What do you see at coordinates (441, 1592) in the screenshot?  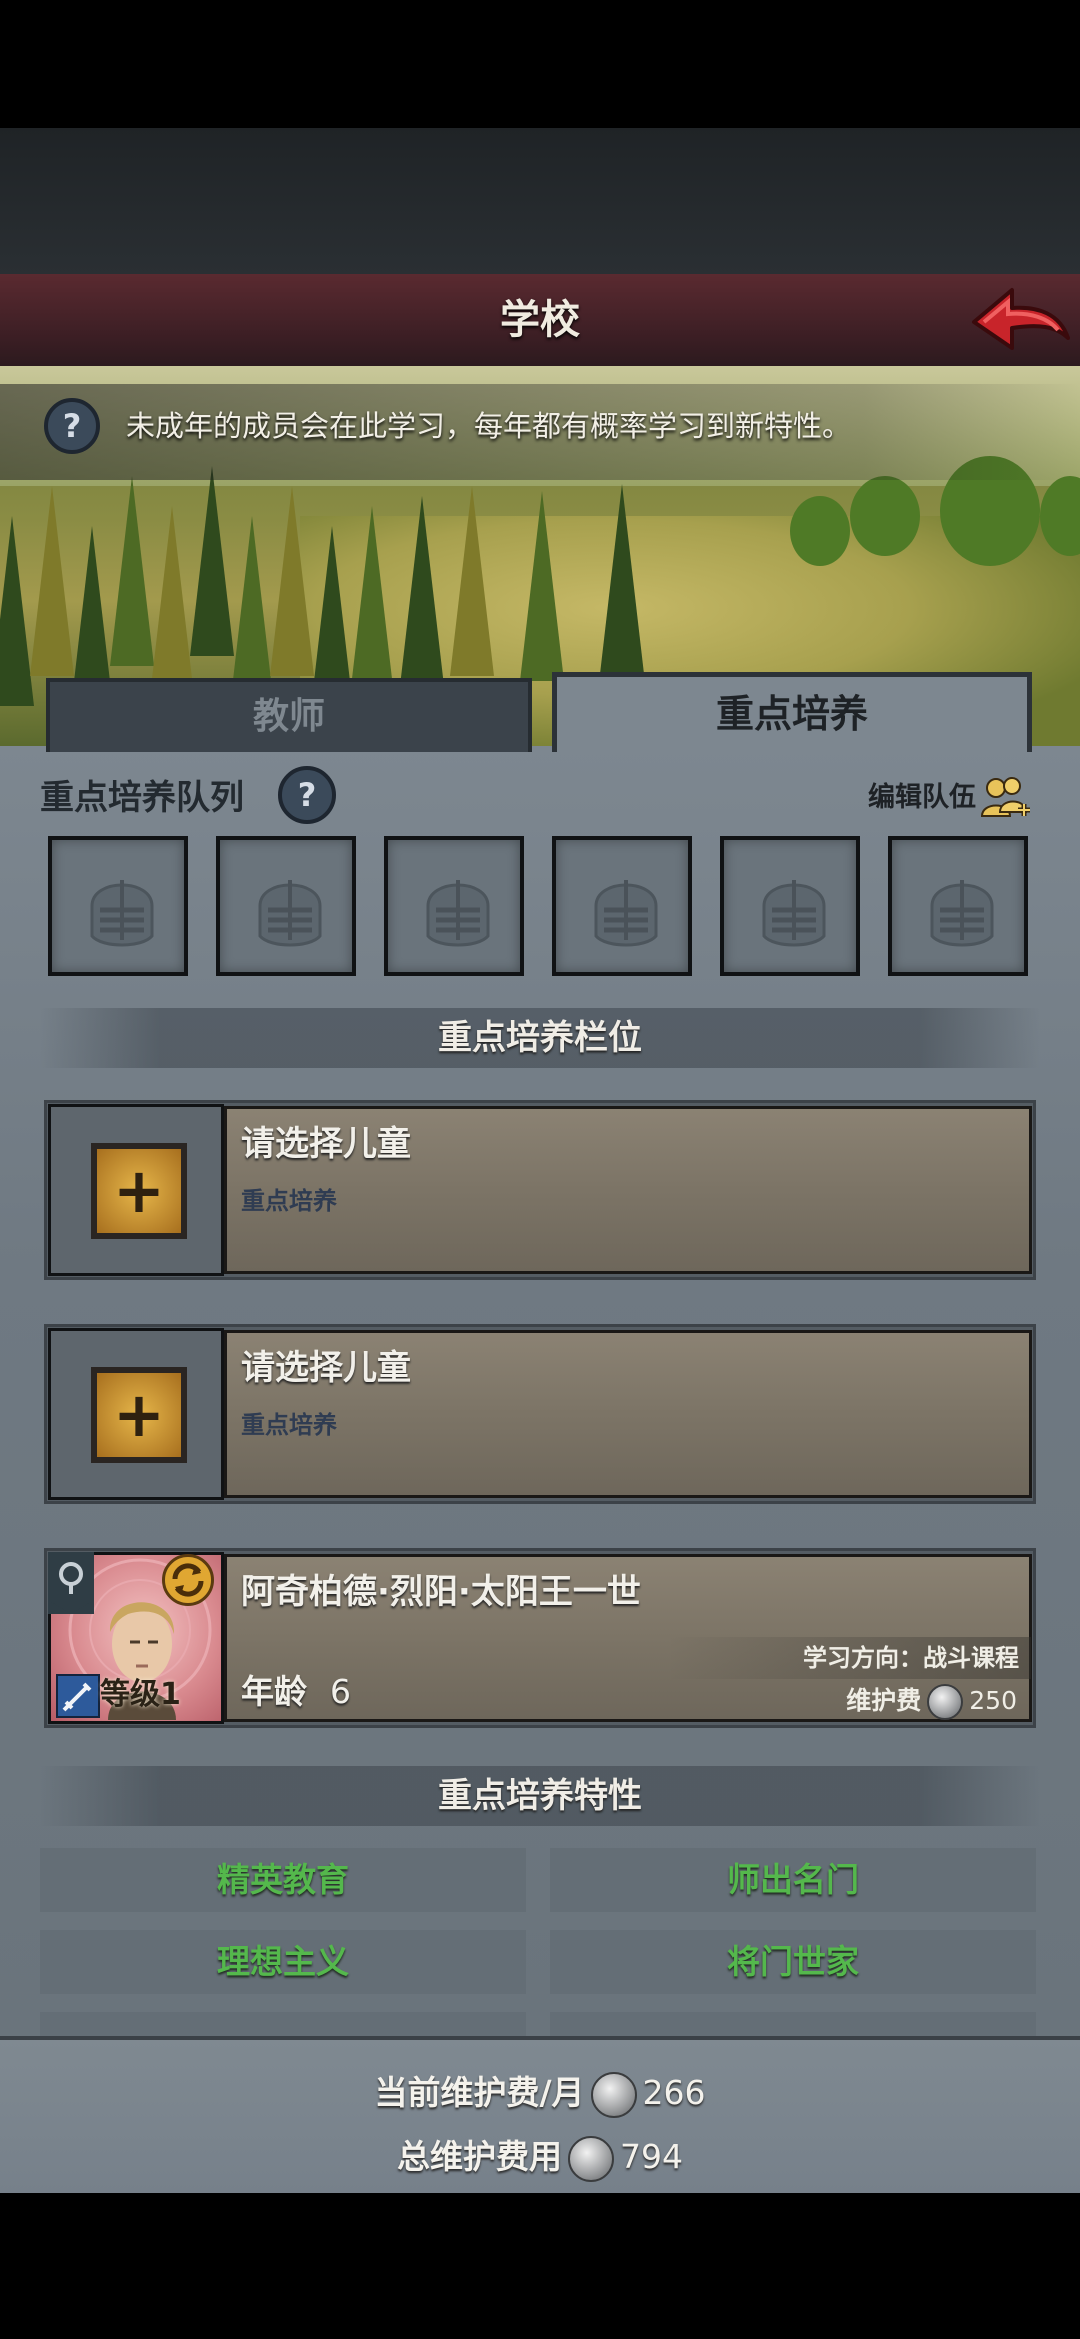 I see `child-name: 阿奇柏德·烈阳·太阳王一世` at bounding box center [441, 1592].